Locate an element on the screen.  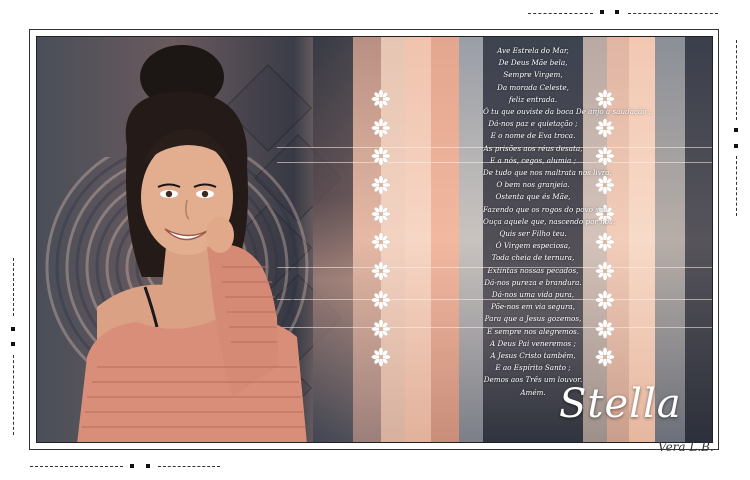
poem-line: E sempre nos alegremos. is located at coordinates (533, 331).